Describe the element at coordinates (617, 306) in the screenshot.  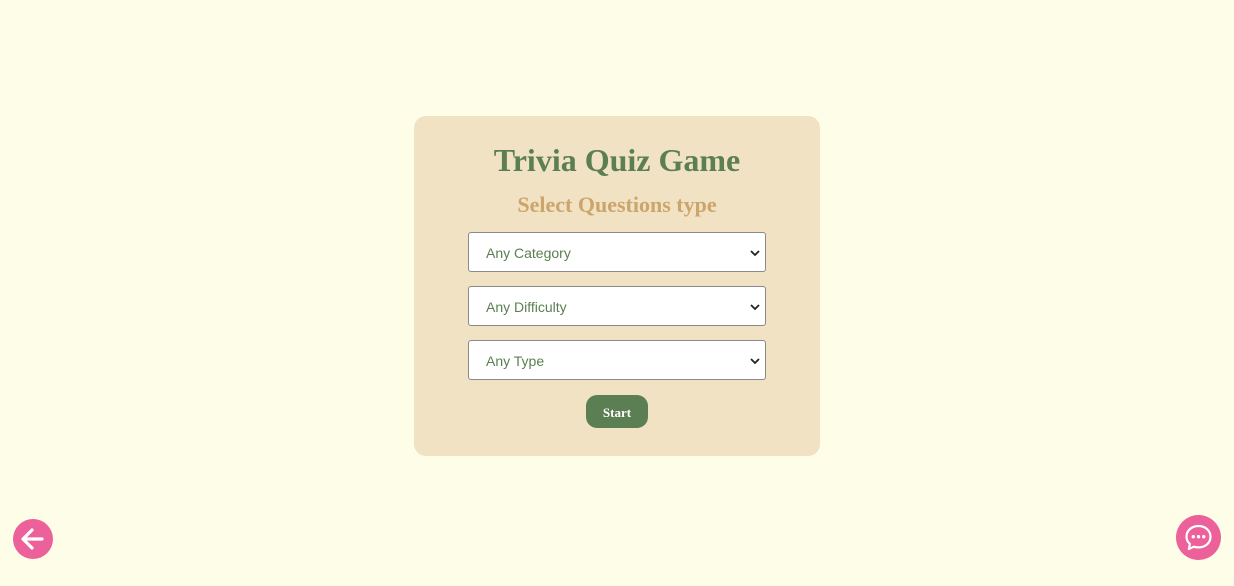
I see `difficulty-select: Any Difficulty` at that location.